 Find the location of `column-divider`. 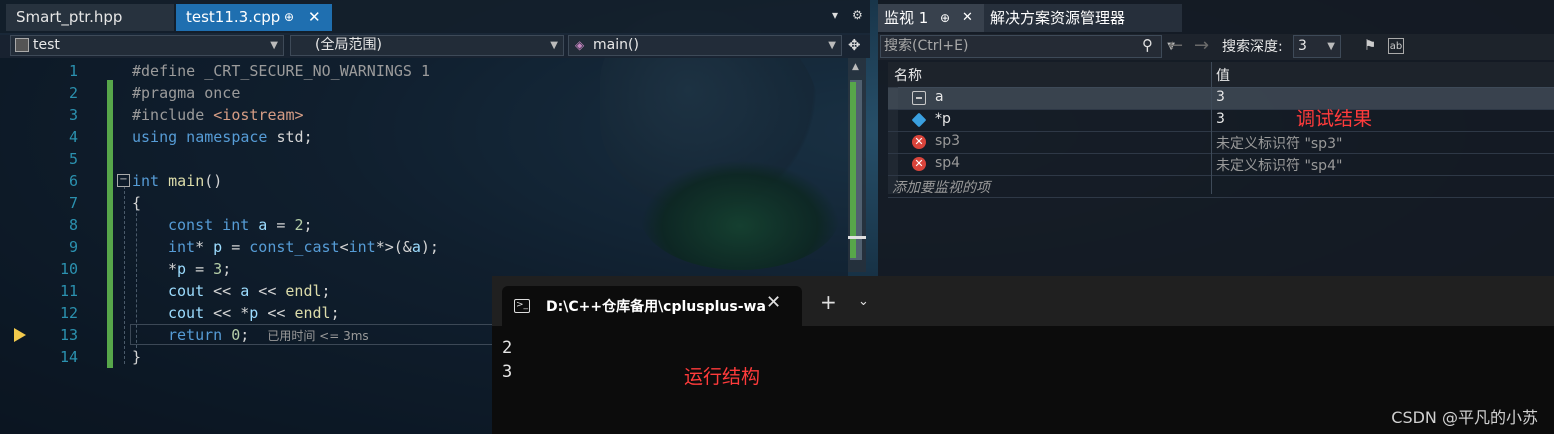

column-divider is located at coordinates (1211, 128).